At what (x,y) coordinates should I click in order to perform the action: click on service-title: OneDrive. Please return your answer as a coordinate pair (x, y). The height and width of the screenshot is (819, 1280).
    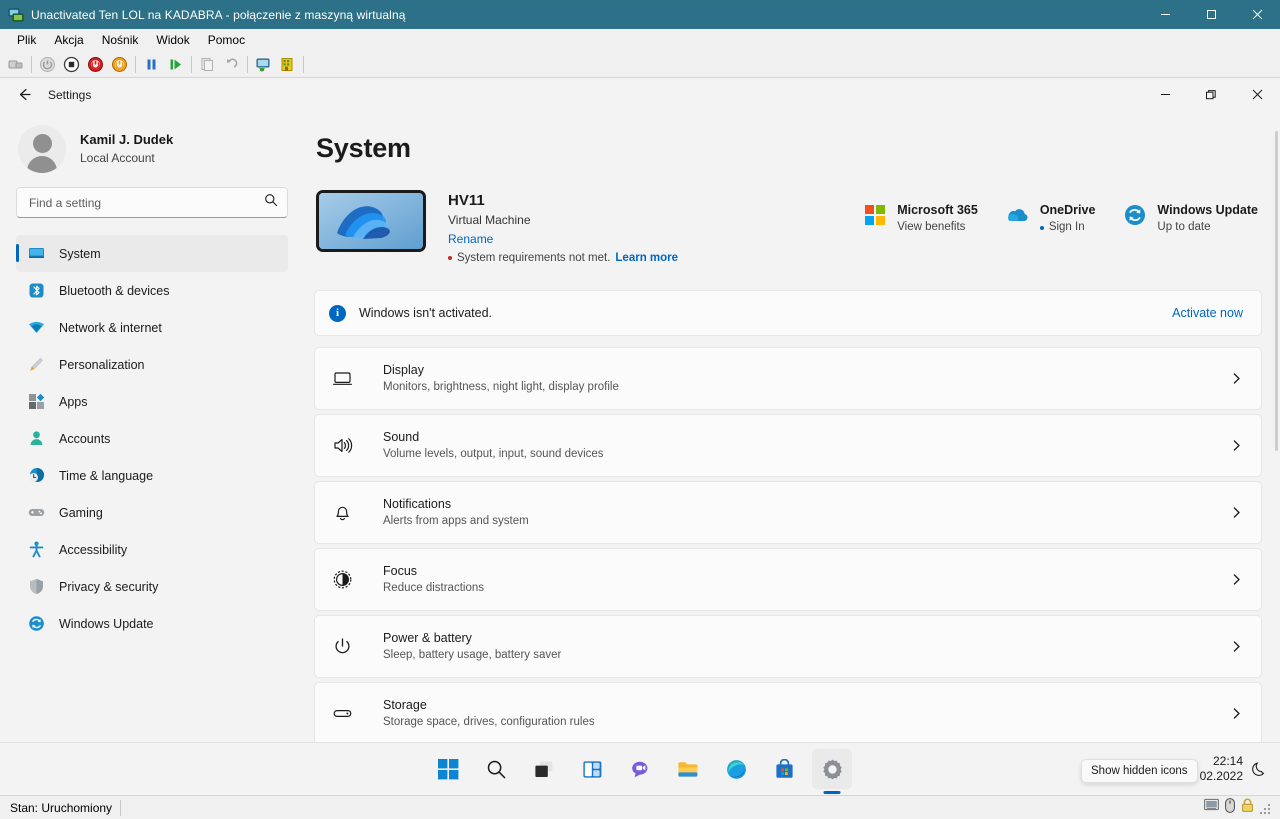
    Looking at the image, I should click on (1067, 210).